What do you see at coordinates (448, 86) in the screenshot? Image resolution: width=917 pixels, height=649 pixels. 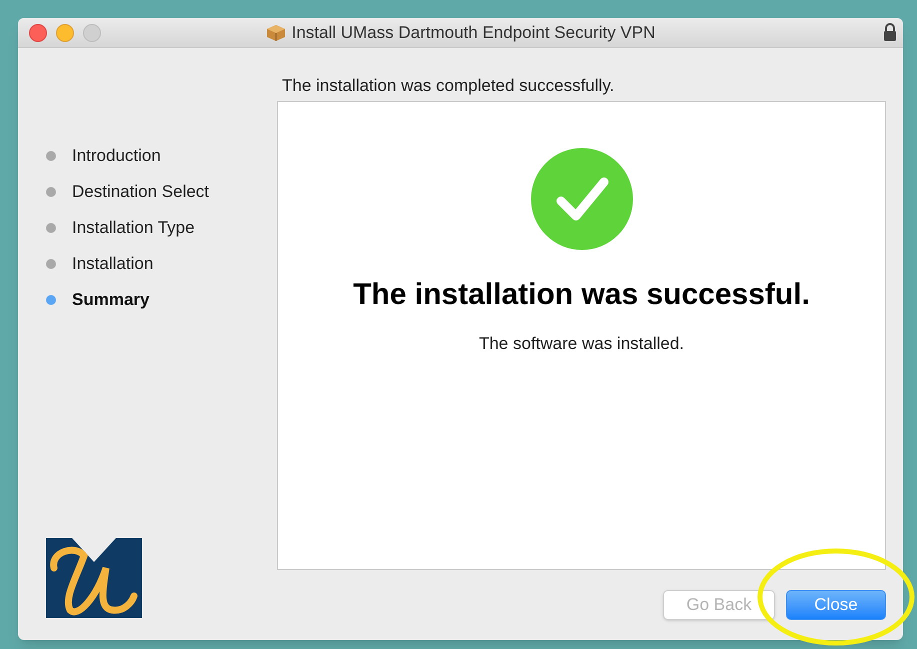 I see `completion-heading: The installation was completed successfully.` at bounding box center [448, 86].